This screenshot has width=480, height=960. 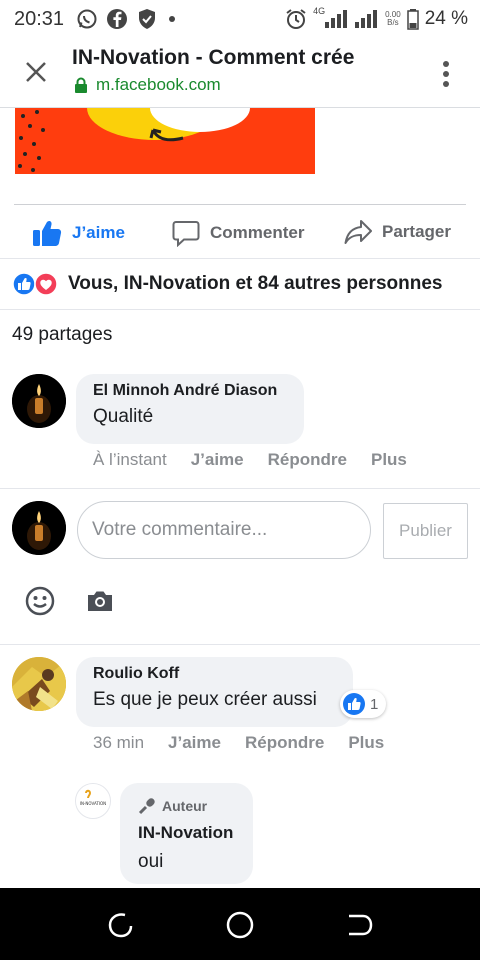 What do you see at coordinates (393, 22) in the screenshot?
I see `data-rate-unit: B/s` at bounding box center [393, 22].